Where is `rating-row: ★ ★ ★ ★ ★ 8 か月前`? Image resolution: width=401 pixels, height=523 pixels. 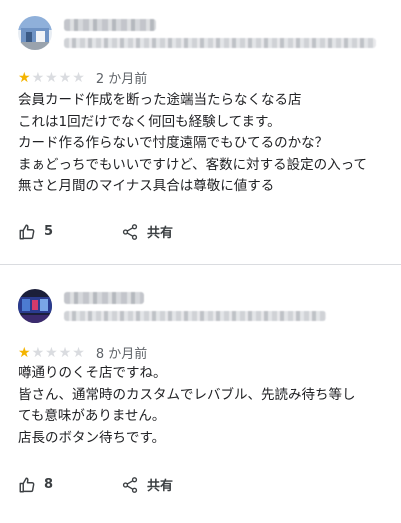
rating-row: ★ ★ ★ ★ ★ 8 か月前 is located at coordinates (83, 353).